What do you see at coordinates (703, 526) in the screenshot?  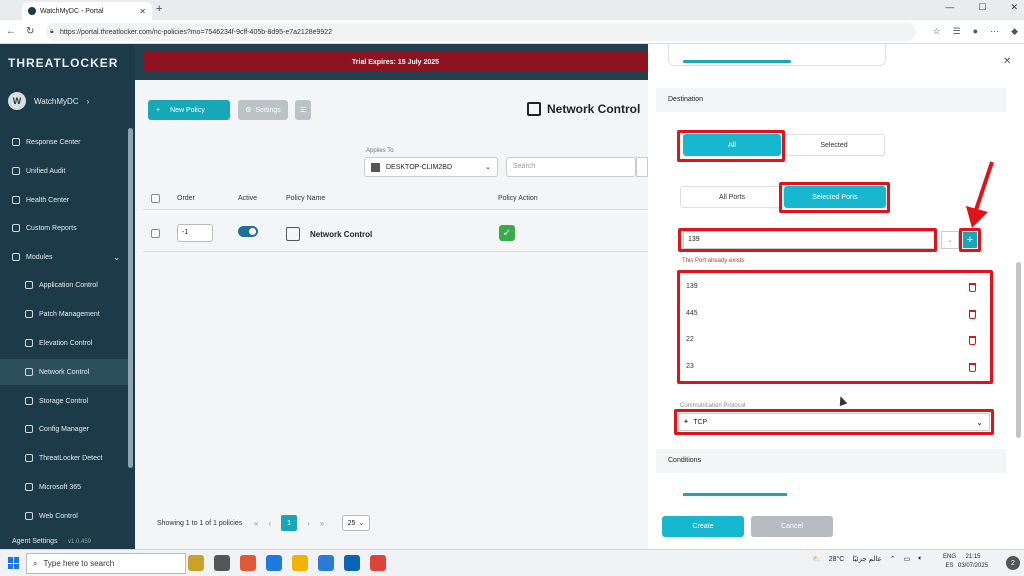 I see `create-button: Create` at bounding box center [703, 526].